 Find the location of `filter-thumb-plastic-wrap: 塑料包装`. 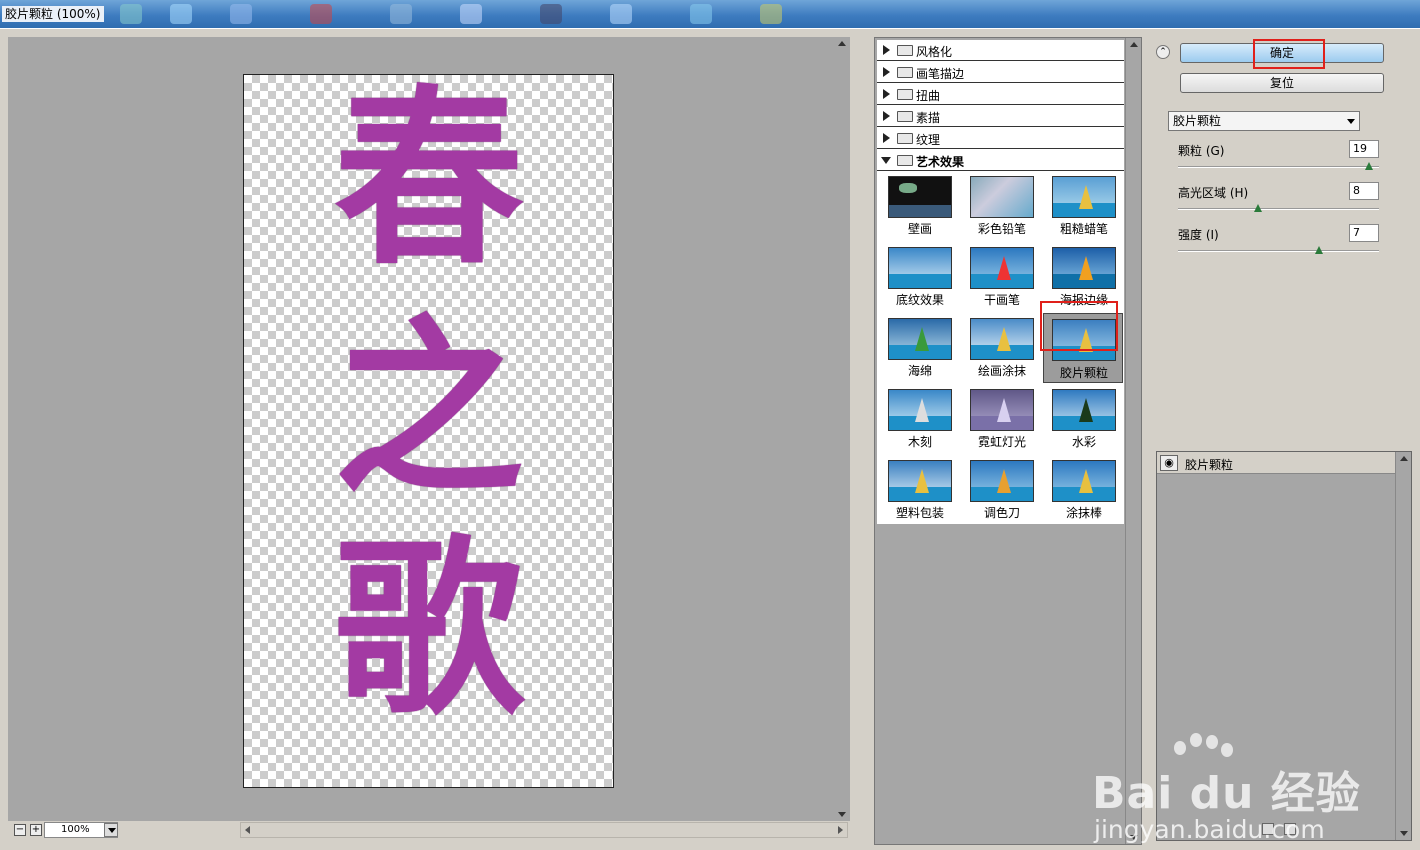

filter-thumb-plastic-wrap: 塑料包装 is located at coordinates (920, 489).